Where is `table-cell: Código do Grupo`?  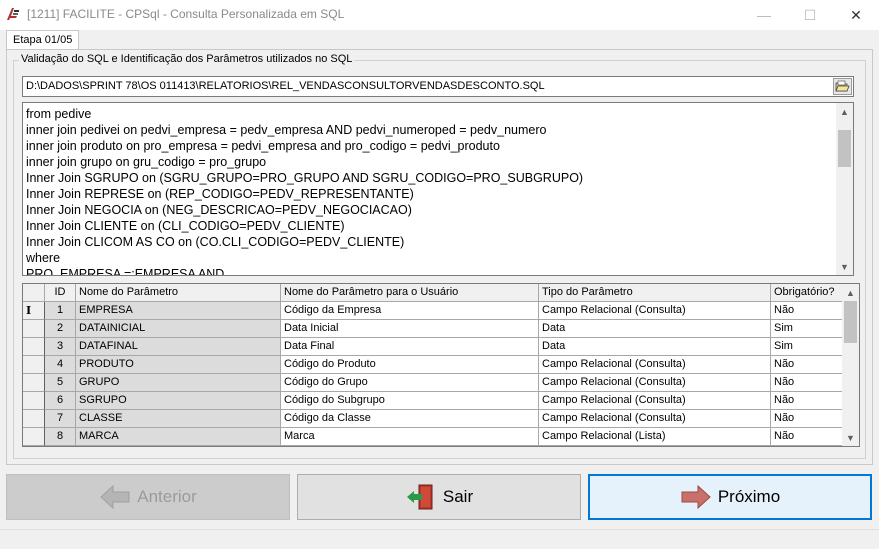
table-cell: Código do Grupo is located at coordinates (410, 383).